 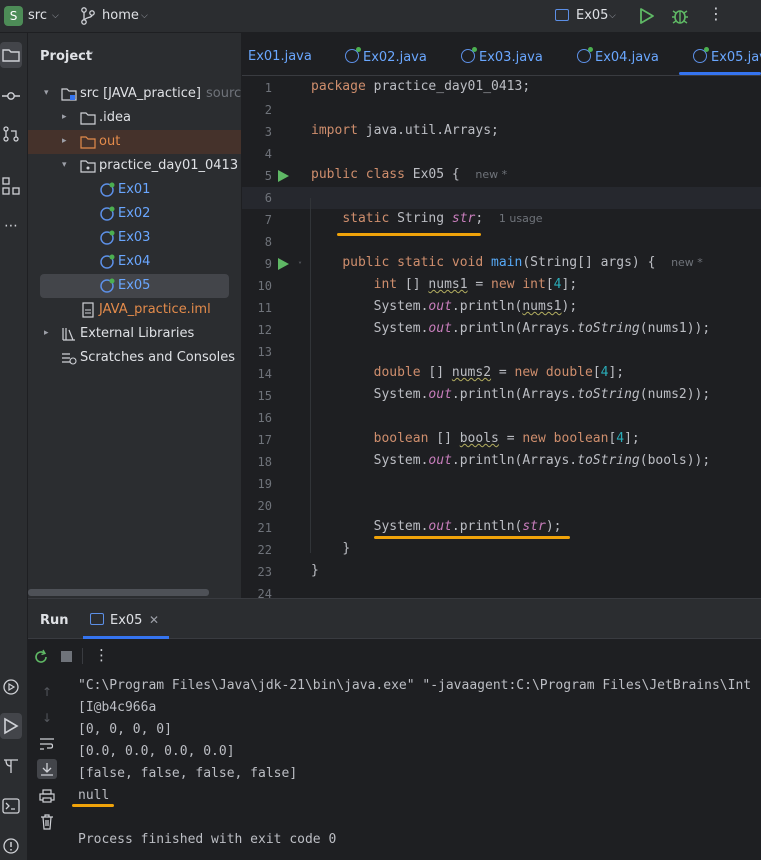 What do you see at coordinates (421, 86) in the screenshot?
I see `code-line: package practice_day01_0413;` at bounding box center [421, 86].